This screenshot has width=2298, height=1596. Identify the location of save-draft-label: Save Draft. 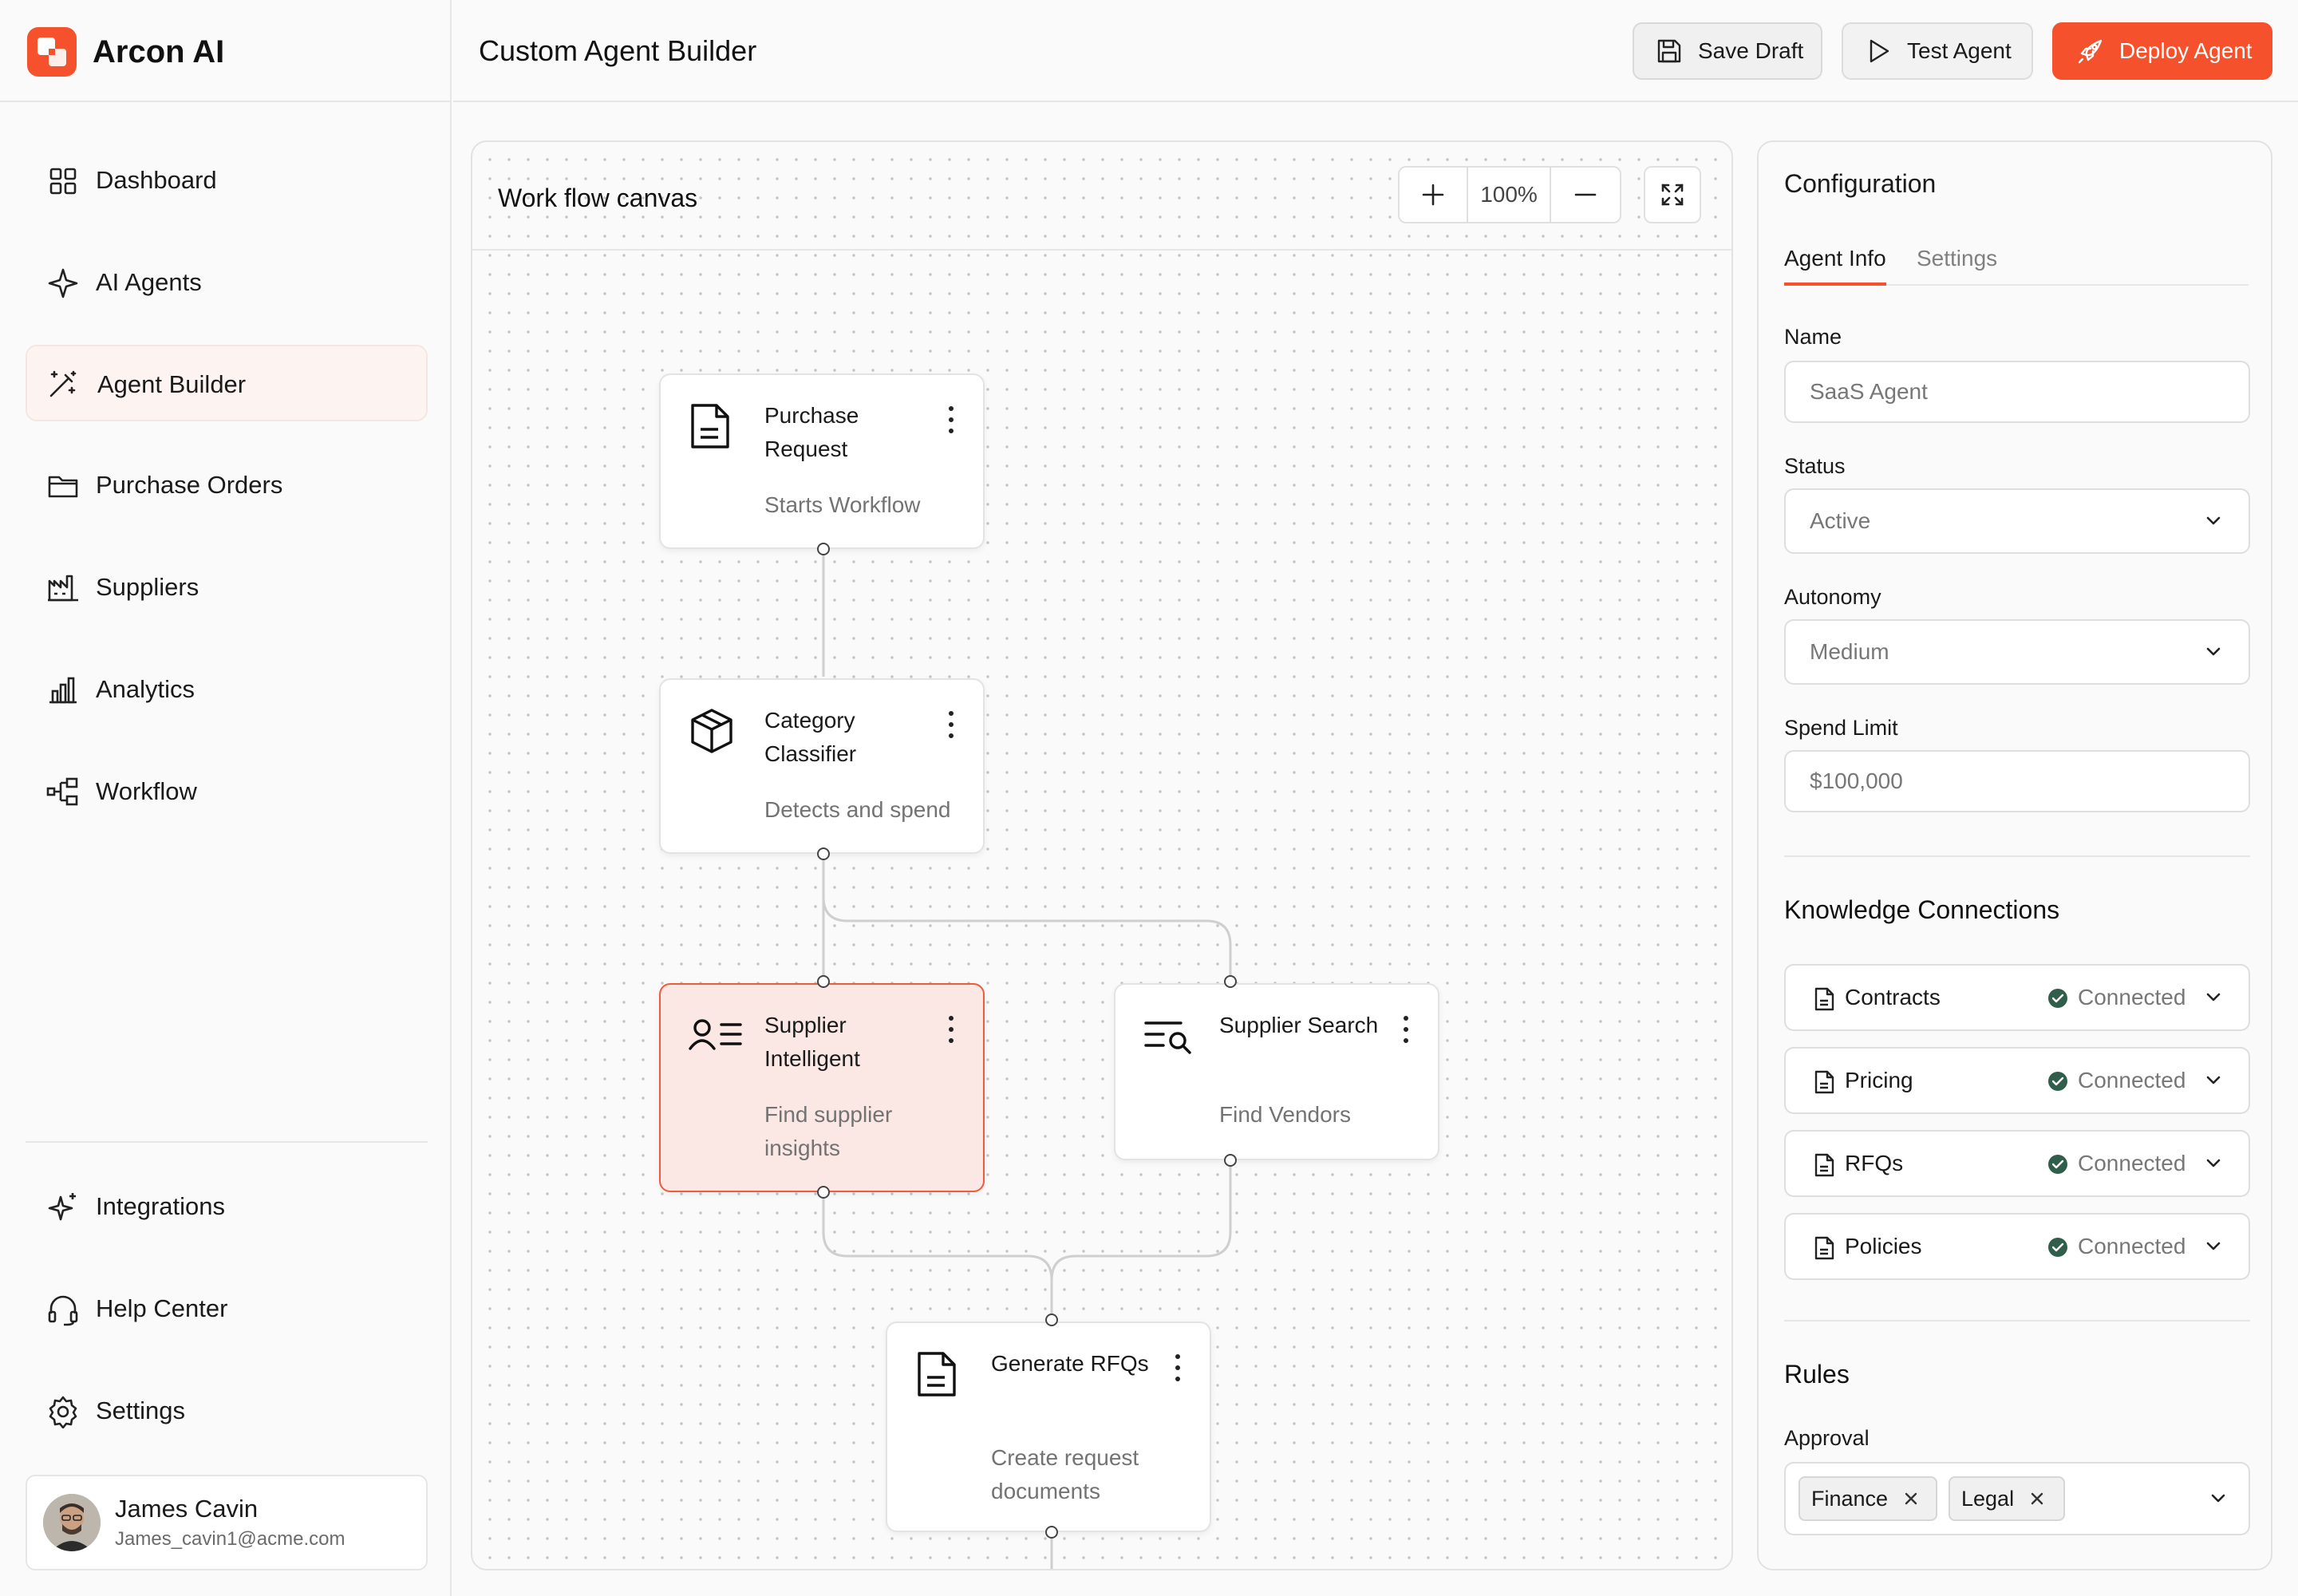
(1751, 50).